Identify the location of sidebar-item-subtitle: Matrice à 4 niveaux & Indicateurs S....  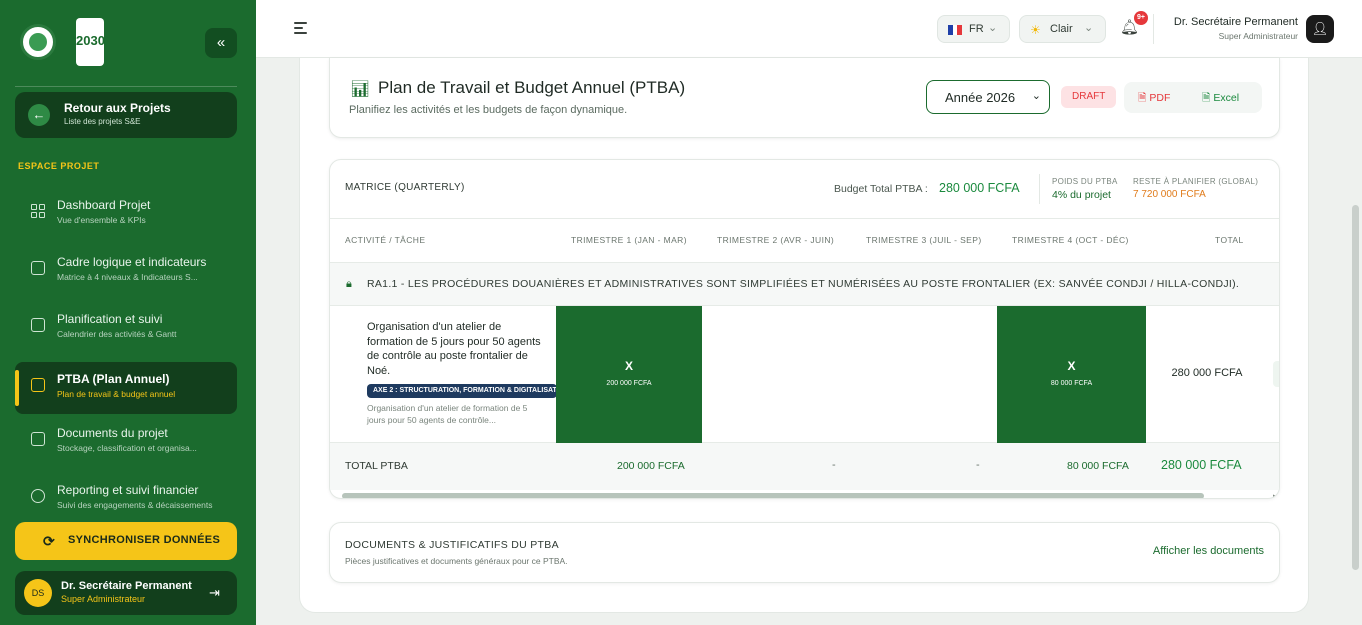
(127, 277).